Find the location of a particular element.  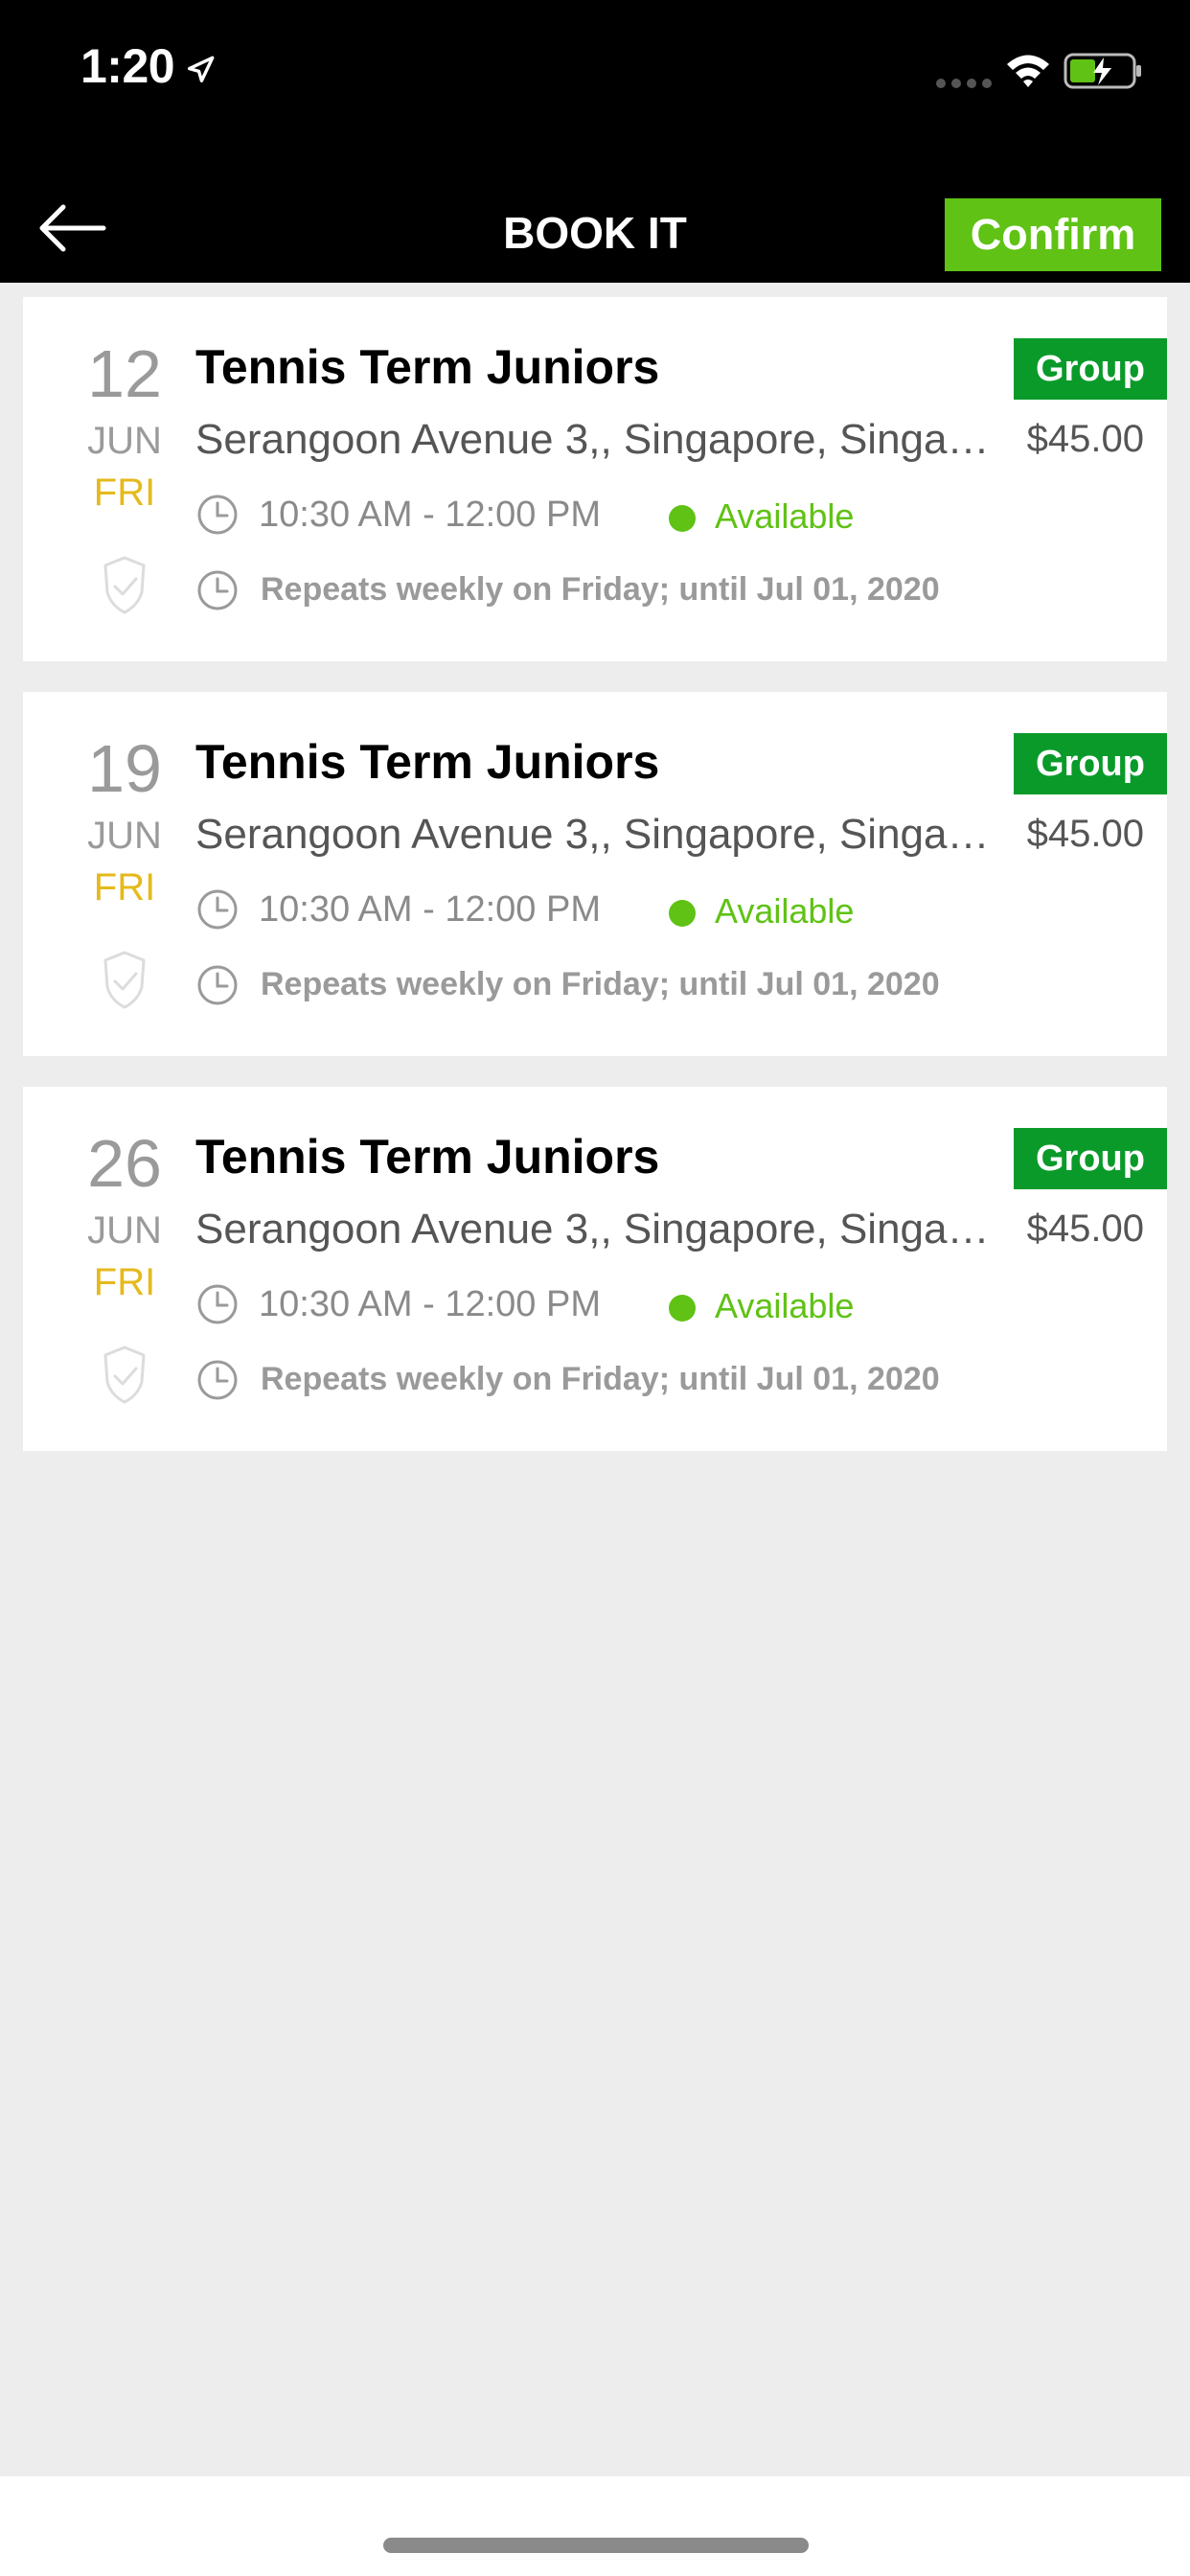

battery-charging-icon is located at coordinates (1102, 71).